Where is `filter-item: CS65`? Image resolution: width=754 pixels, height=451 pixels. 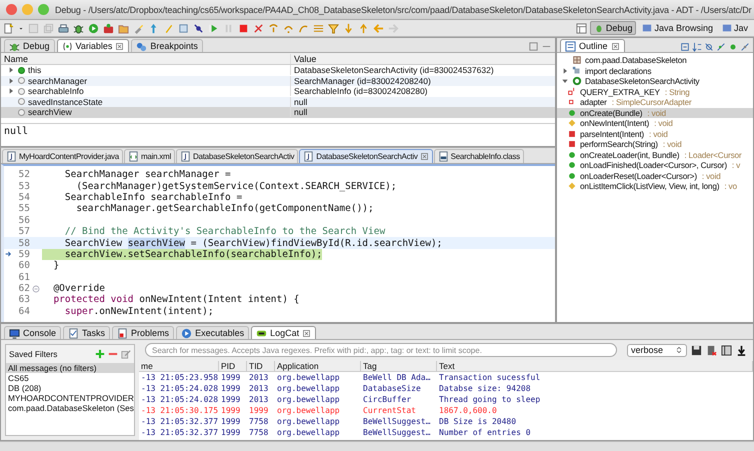 filter-item: CS65 is located at coordinates (70, 378).